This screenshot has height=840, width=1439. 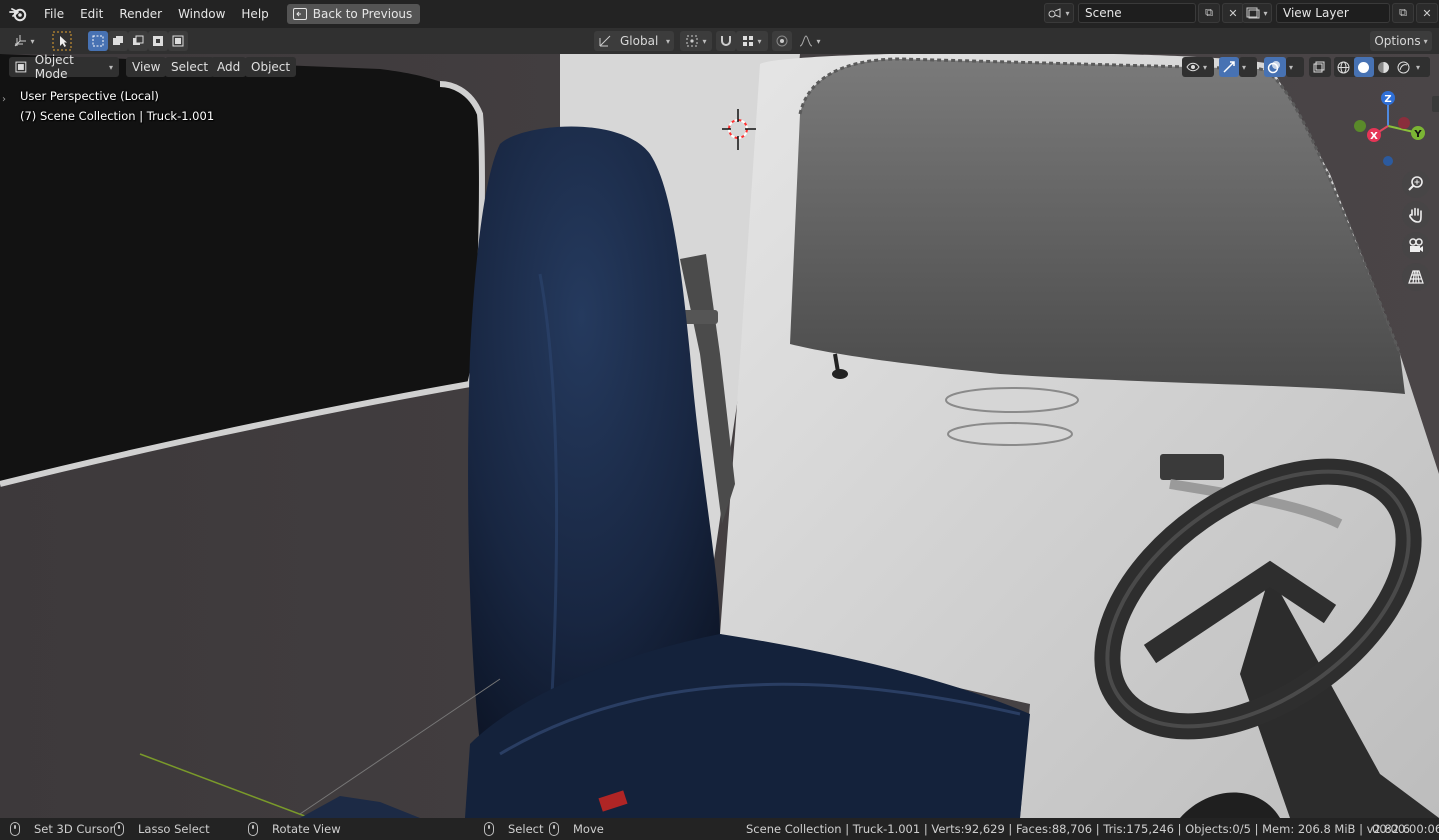 I want to click on proportional-edit-icon, so click(x=782, y=41).